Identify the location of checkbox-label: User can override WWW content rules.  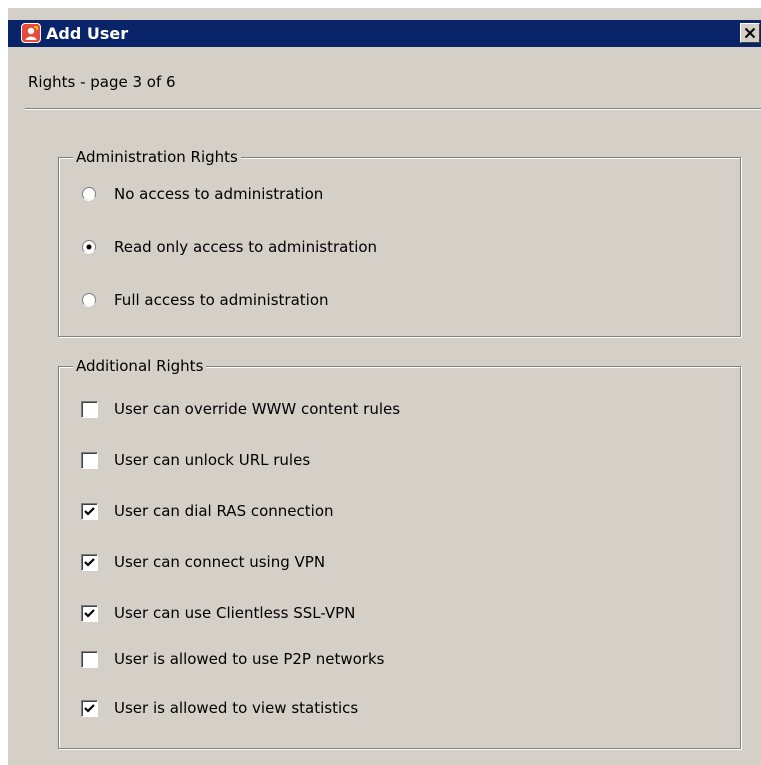
(257, 409).